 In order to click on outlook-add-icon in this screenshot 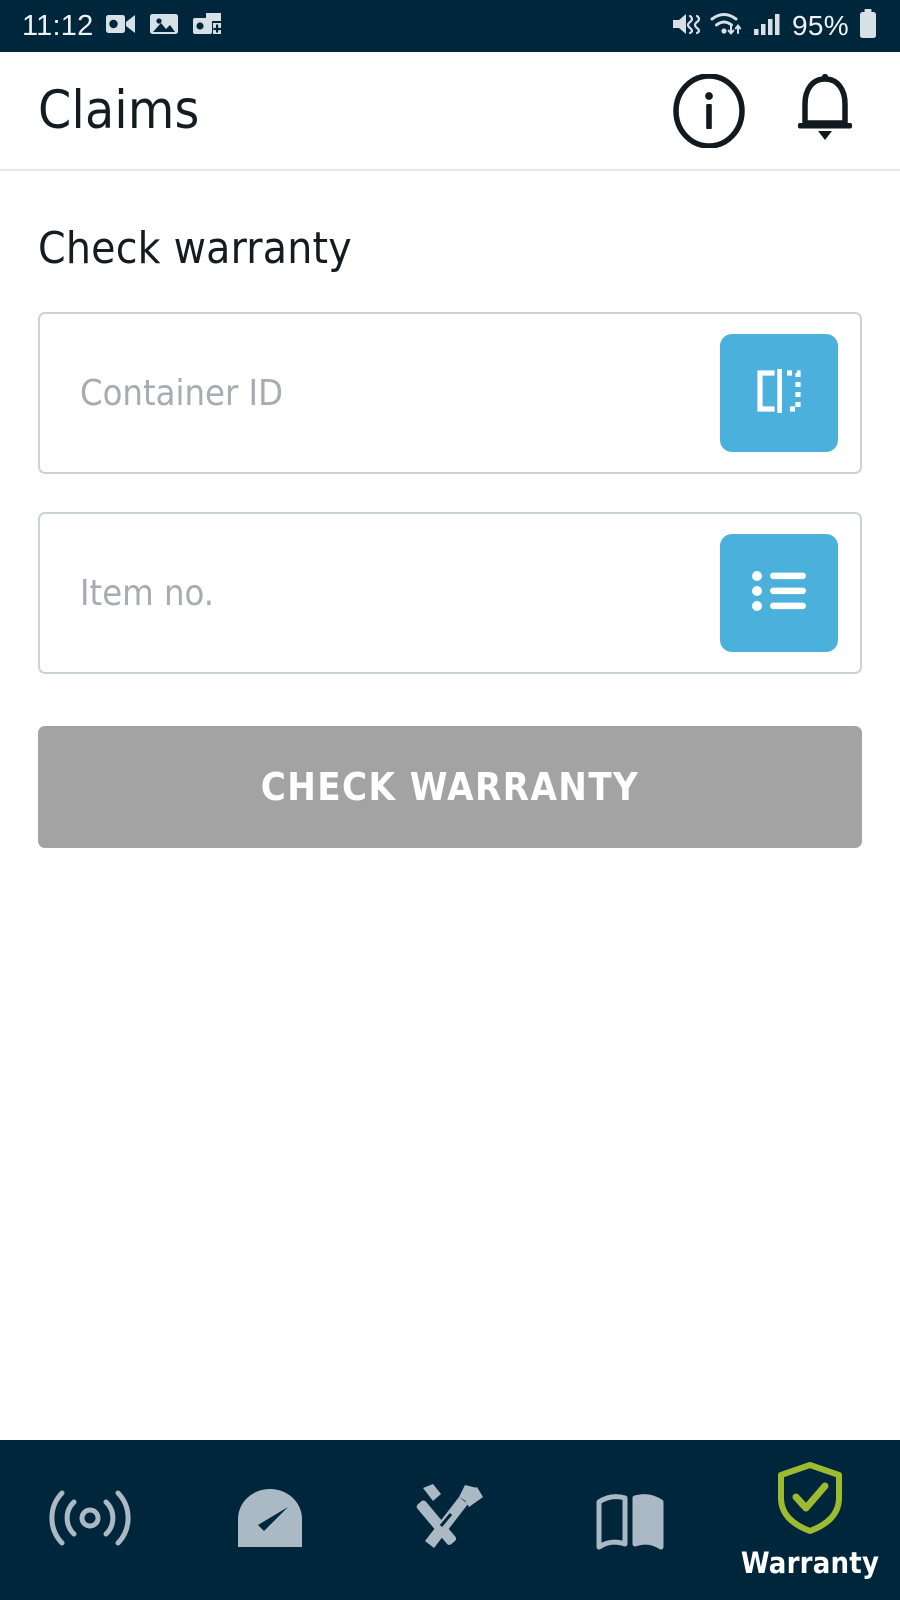, I will do `click(207, 26)`.